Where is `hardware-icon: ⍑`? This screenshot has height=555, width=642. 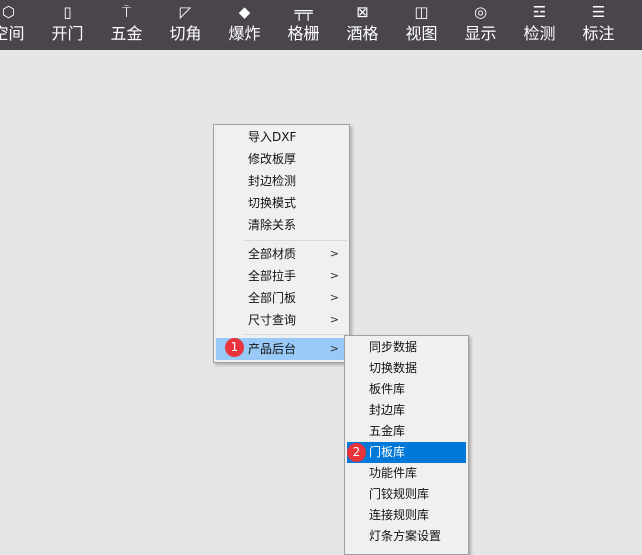
hardware-icon: ⍑ is located at coordinates (126, 12).